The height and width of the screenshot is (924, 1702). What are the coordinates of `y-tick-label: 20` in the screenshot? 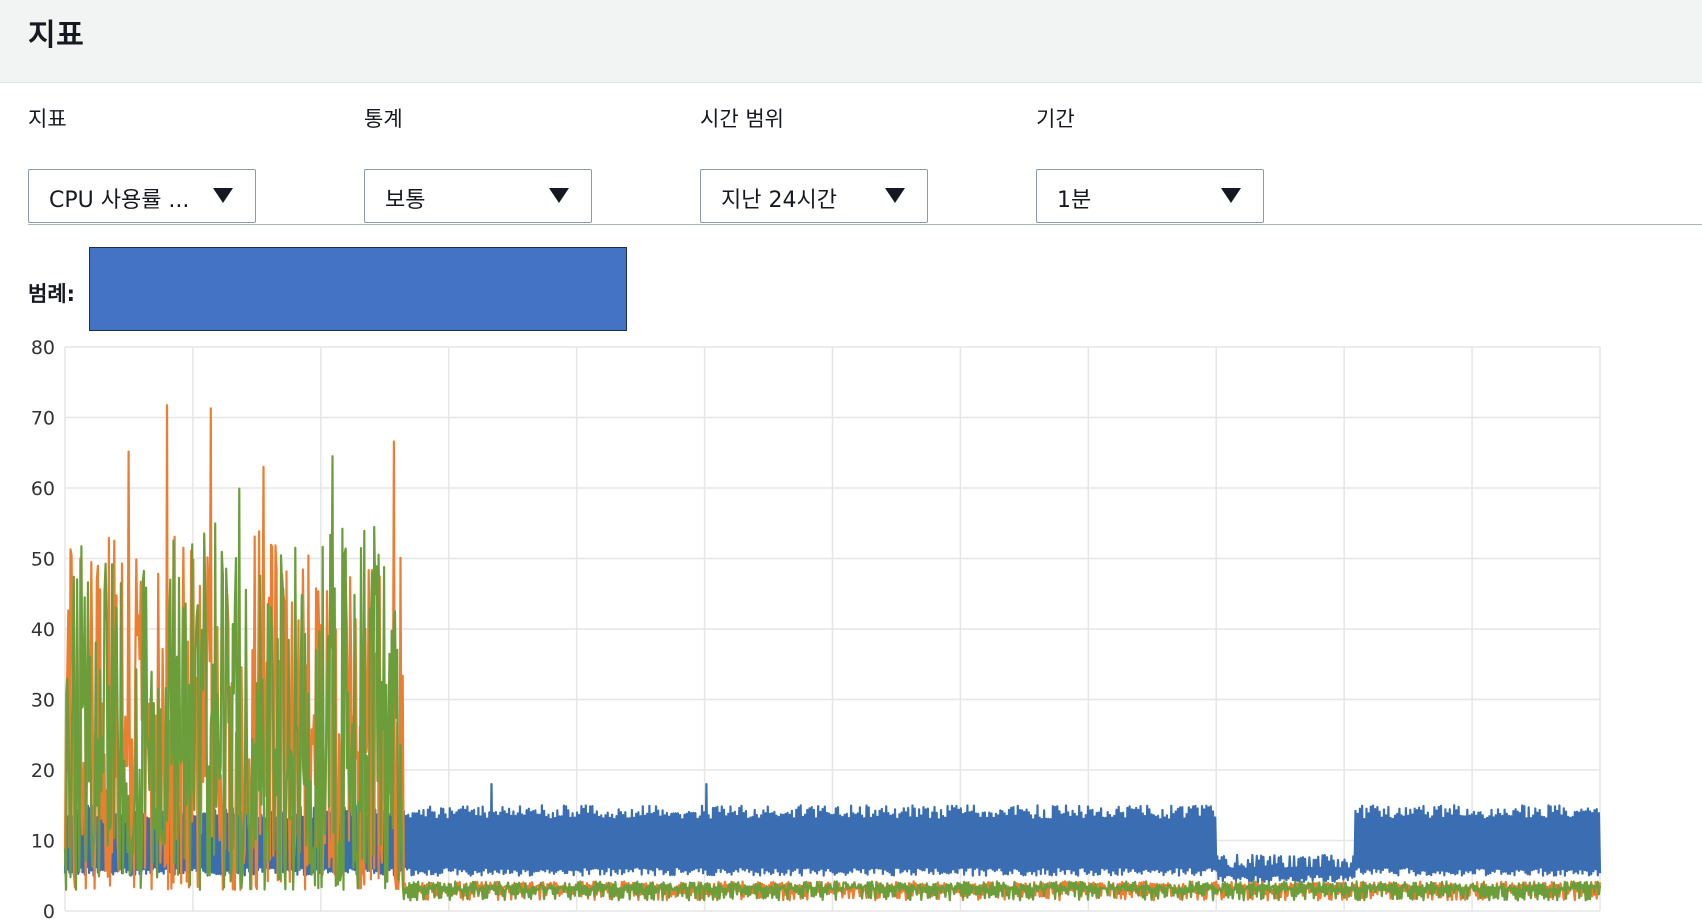 It's located at (43, 771).